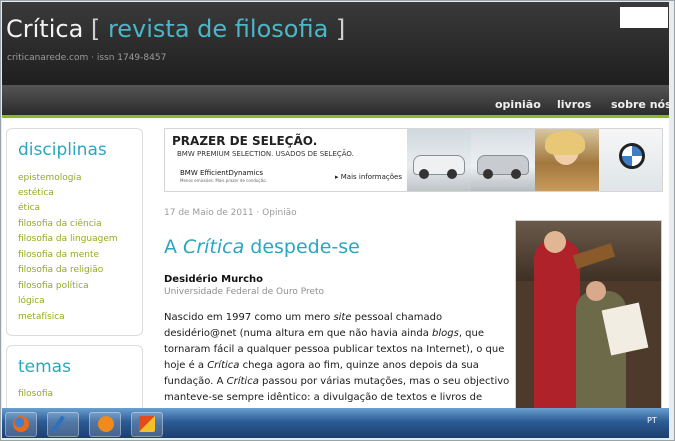  I want to click on article-title-c: despede-se, so click(302, 247).